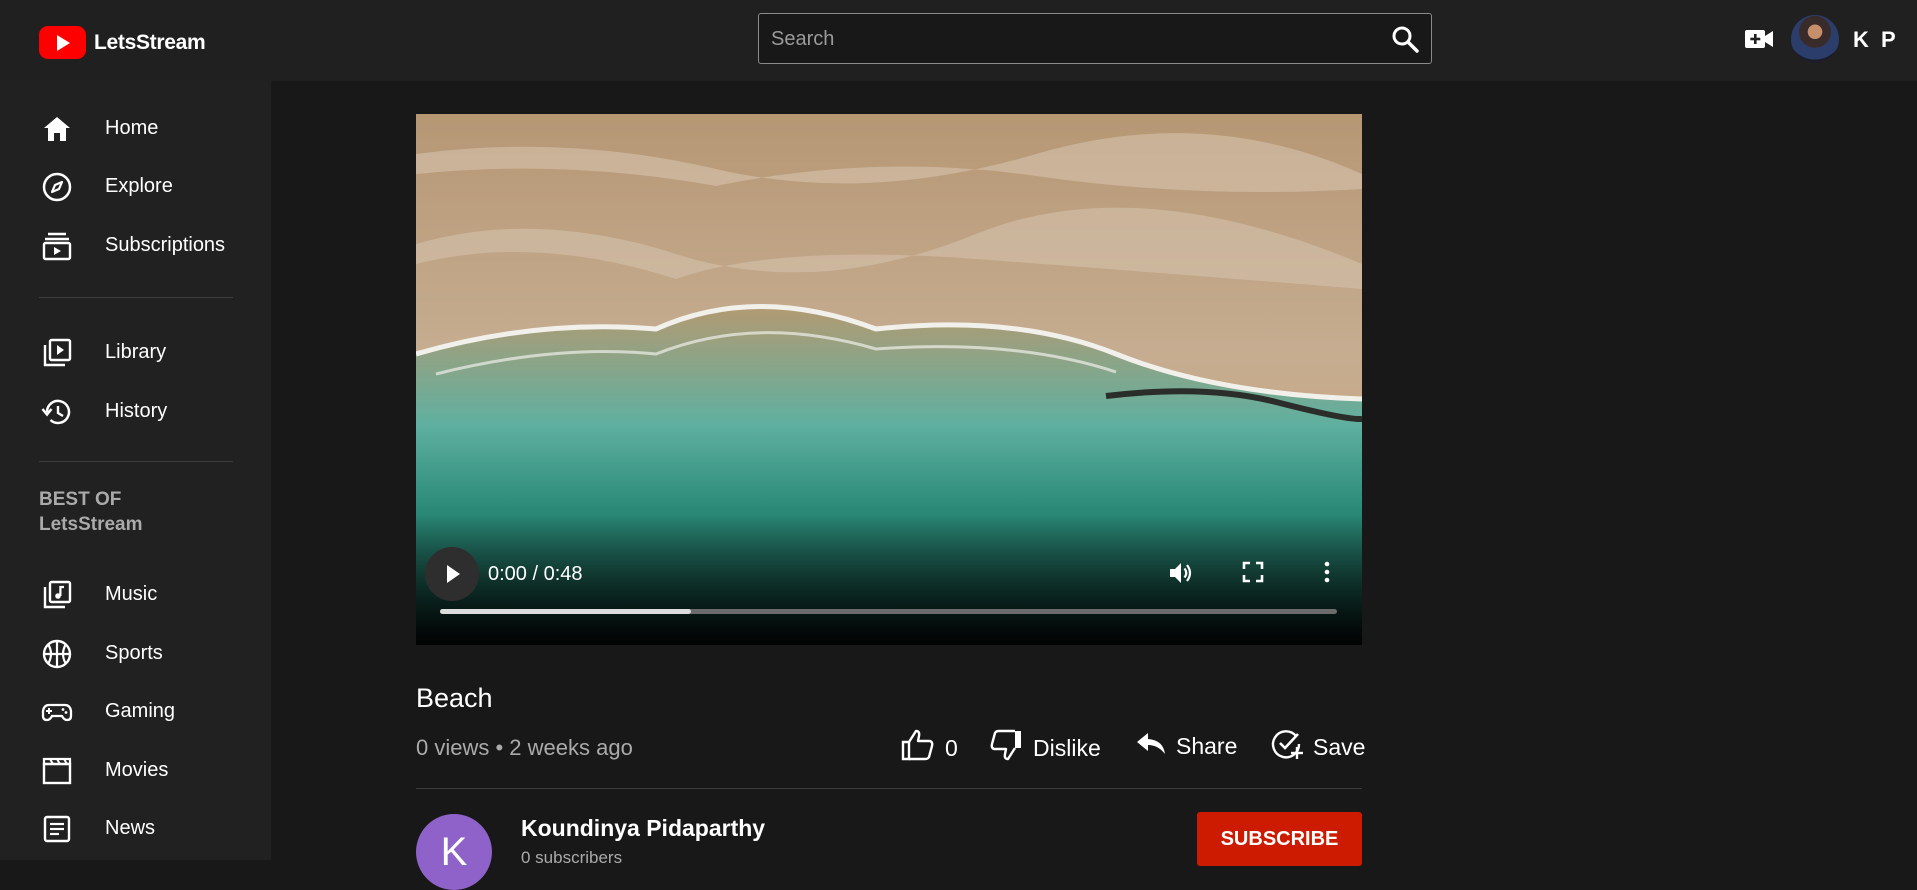 The image size is (1917, 890). I want to click on like-count: 0, so click(951, 747).